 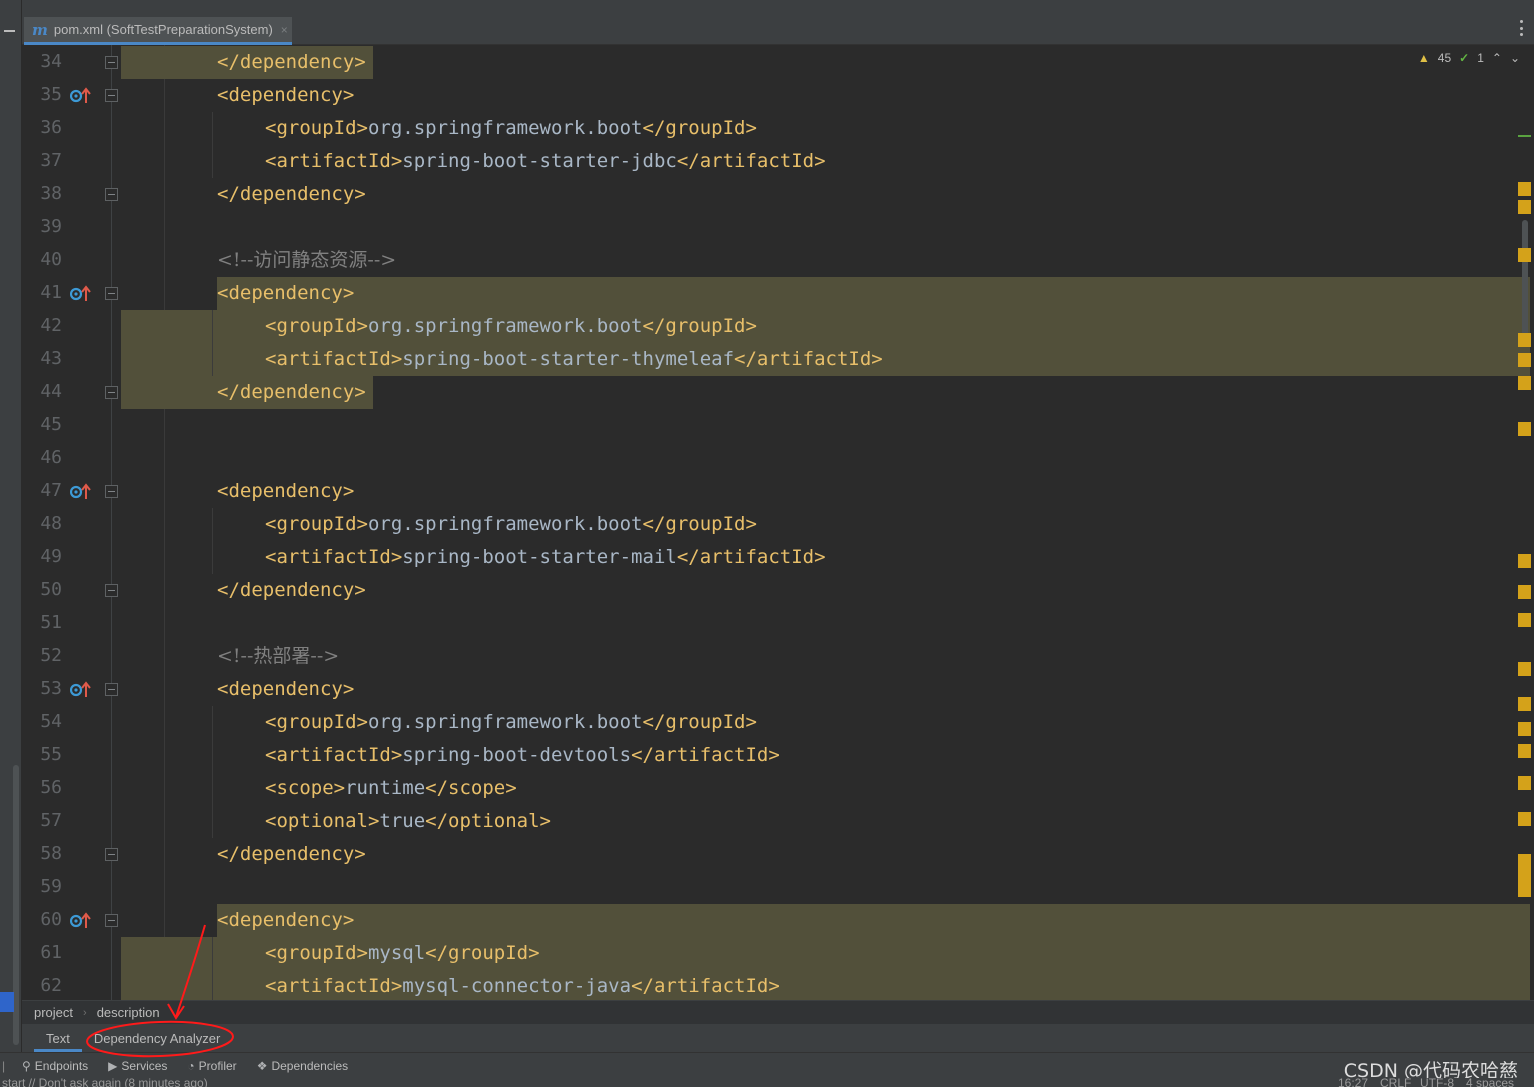 What do you see at coordinates (505, 326) in the screenshot?
I see `xml-value: org.springframework.boot` at bounding box center [505, 326].